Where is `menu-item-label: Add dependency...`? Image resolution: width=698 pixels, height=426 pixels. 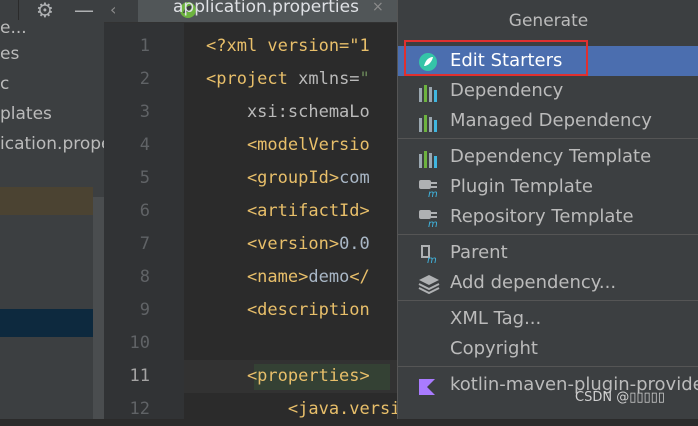
menu-item-label: Add dependency... is located at coordinates (533, 282).